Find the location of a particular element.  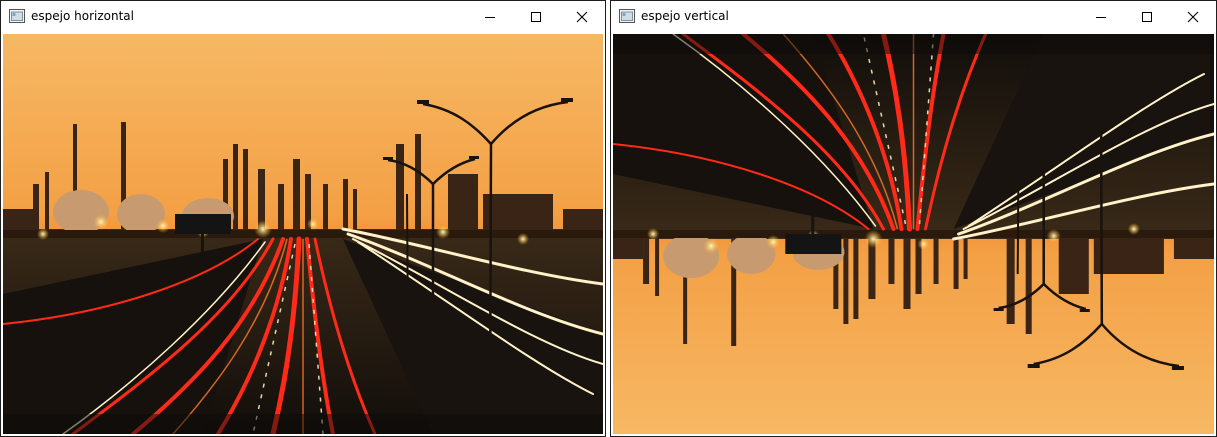

title-bar: espejo vertical is located at coordinates (913, 16).